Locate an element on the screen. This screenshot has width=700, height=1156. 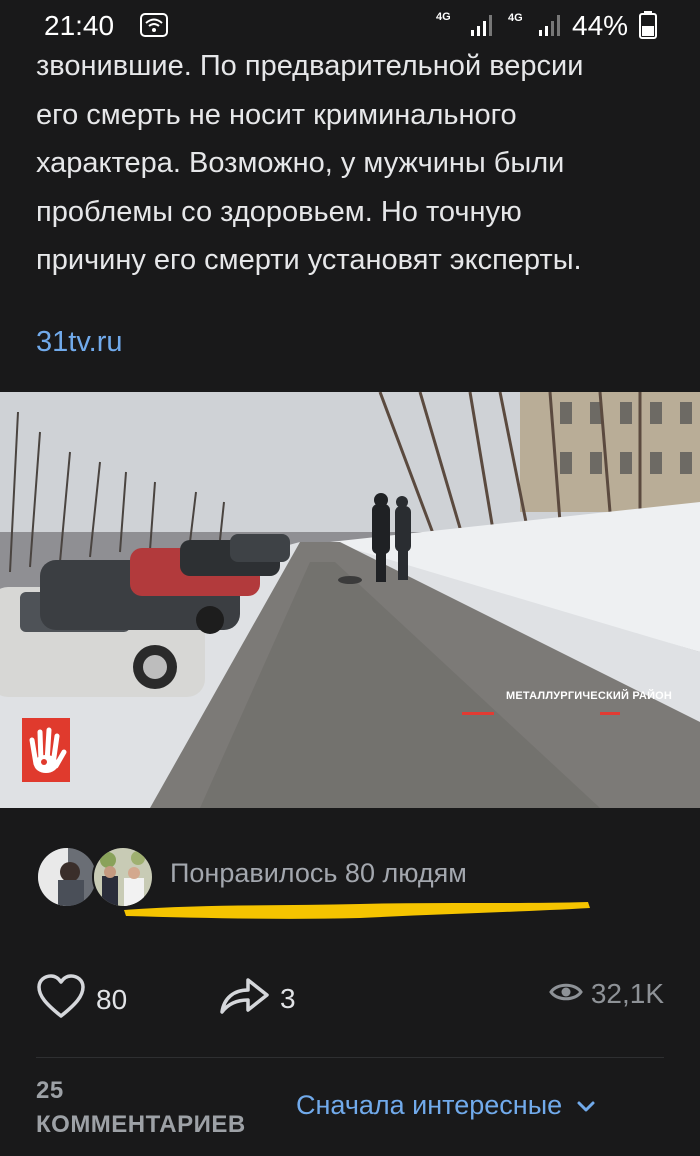
post-actions: 80 3 32,1K is located at coordinates (350, 1000).